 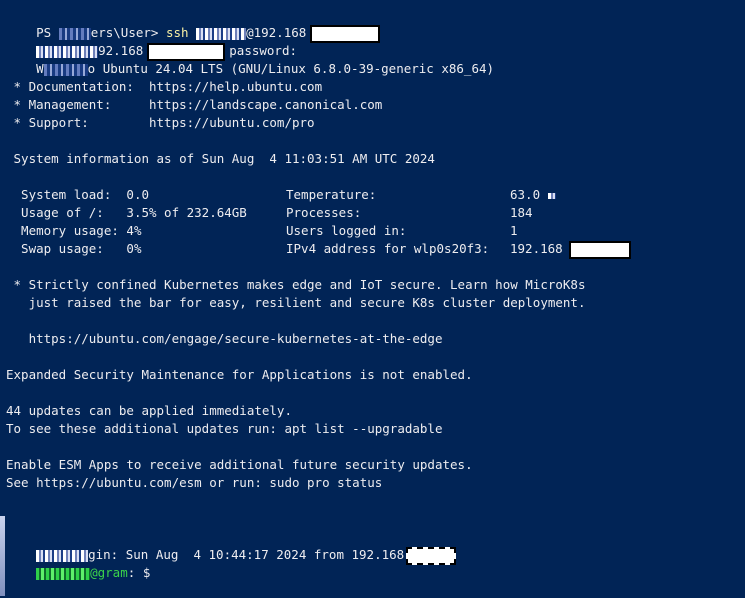 What do you see at coordinates (551, 195) in the screenshot?
I see `redacted-unit` at bounding box center [551, 195].